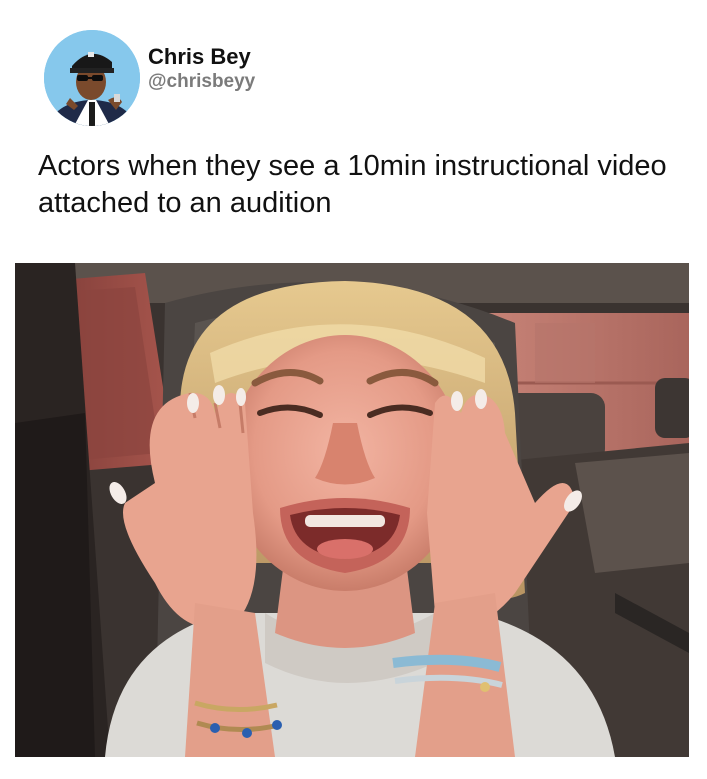 This screenshot has width=707, height=779. I want to click on author-handle: @chrisbeyy, so click(201, 82).